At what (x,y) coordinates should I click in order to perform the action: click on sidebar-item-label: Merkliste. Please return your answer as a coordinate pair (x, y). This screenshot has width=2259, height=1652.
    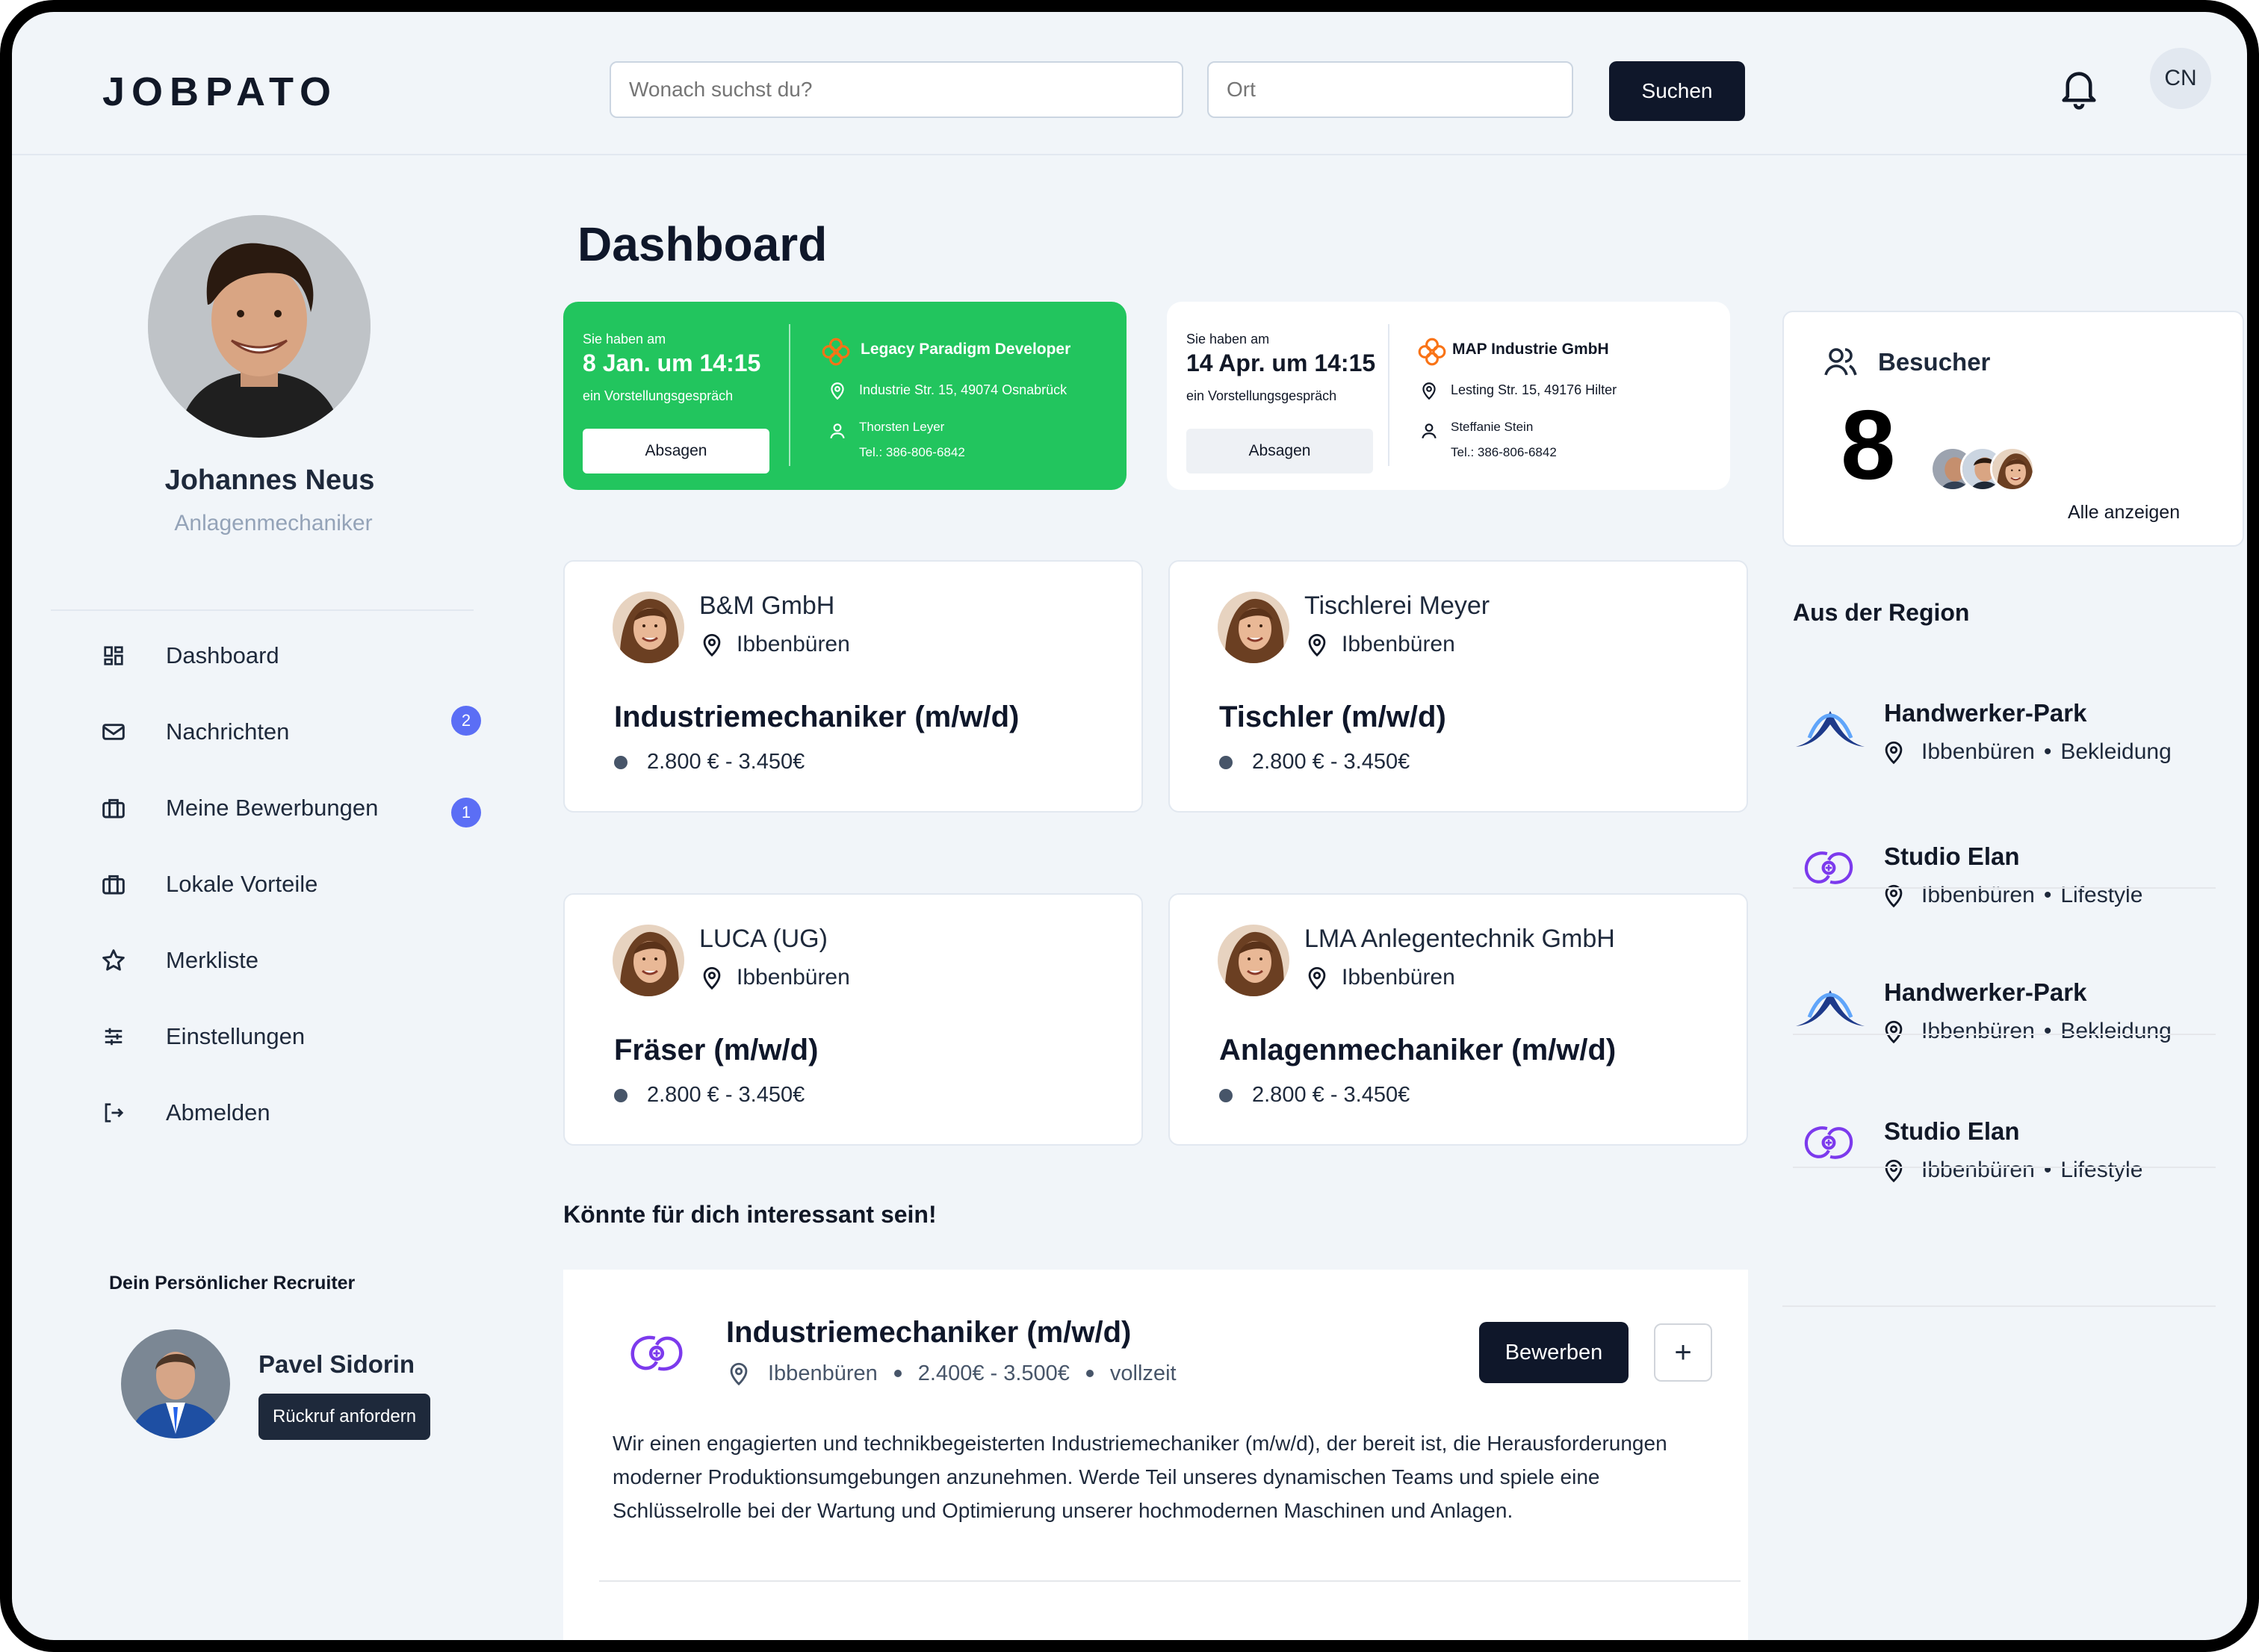
    Looking at the image, I should click on (212, 960).